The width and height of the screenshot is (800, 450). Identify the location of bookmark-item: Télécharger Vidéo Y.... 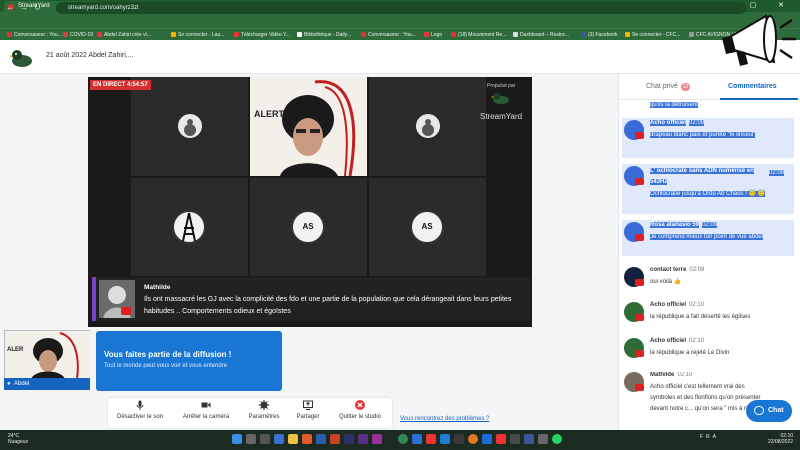
(261, 35).